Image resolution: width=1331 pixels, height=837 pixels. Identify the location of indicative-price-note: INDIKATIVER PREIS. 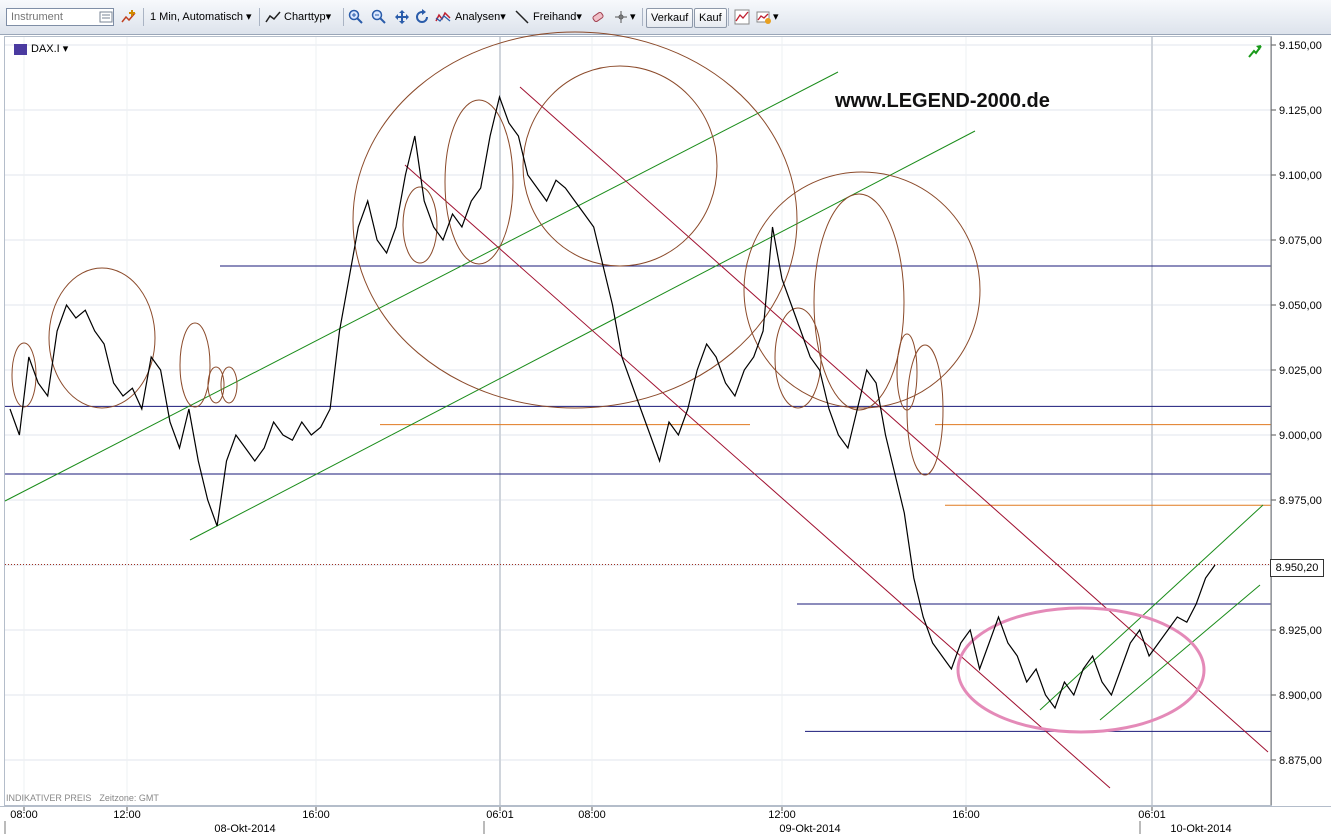
(49, 798).